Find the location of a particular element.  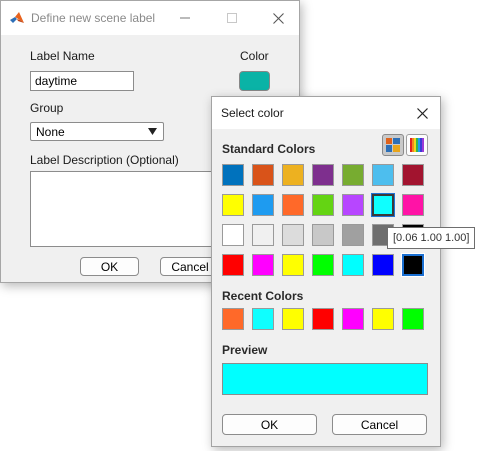

preview-heading: Preview is located at coordinates (245, 350).